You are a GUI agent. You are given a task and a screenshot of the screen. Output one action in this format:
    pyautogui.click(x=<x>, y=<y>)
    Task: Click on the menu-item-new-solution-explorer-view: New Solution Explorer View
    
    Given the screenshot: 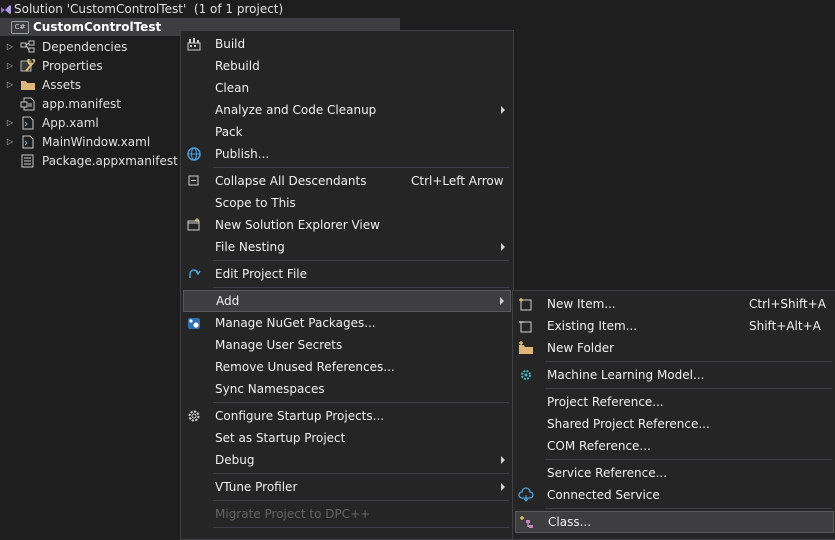 What is the action you would take?
    pyautogui.click(x=347, y=225)
    